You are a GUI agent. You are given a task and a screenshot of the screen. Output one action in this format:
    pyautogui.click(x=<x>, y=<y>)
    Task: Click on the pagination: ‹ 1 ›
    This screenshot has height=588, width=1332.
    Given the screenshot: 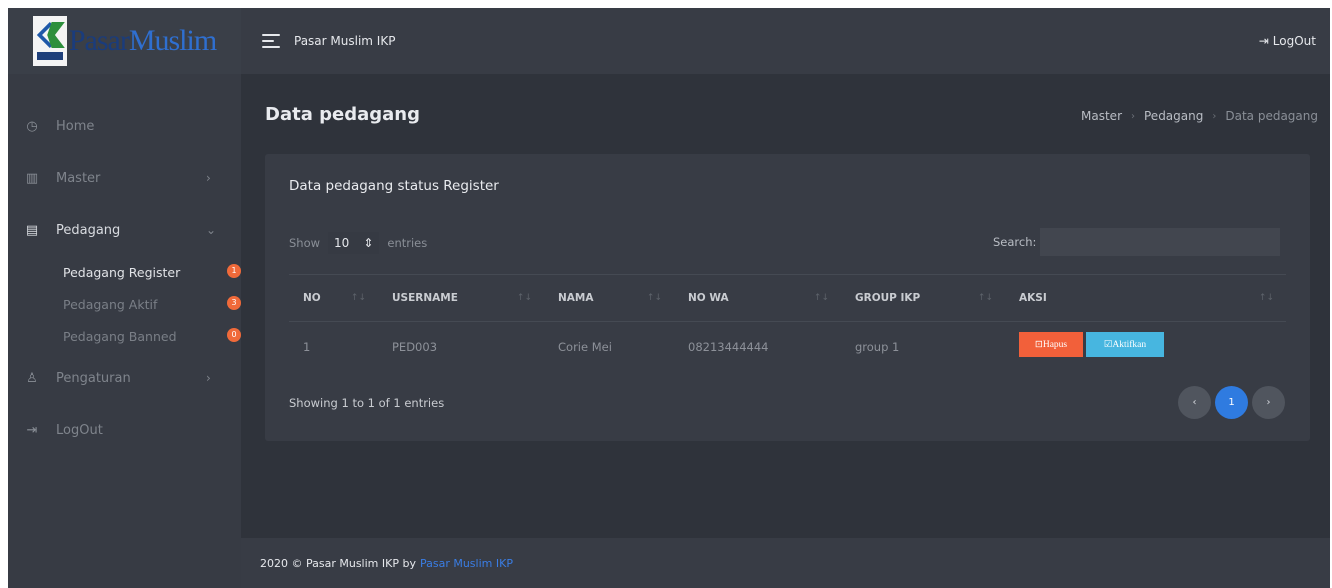 What is the action you would take?
    pyautogui.click(x=1231, y=402)
    